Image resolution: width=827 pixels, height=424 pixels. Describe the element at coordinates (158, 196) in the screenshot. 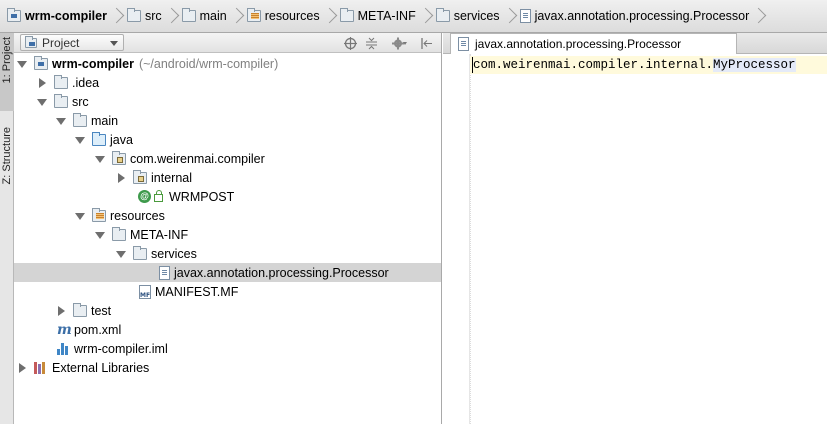

I see `lock-icon` at that location.